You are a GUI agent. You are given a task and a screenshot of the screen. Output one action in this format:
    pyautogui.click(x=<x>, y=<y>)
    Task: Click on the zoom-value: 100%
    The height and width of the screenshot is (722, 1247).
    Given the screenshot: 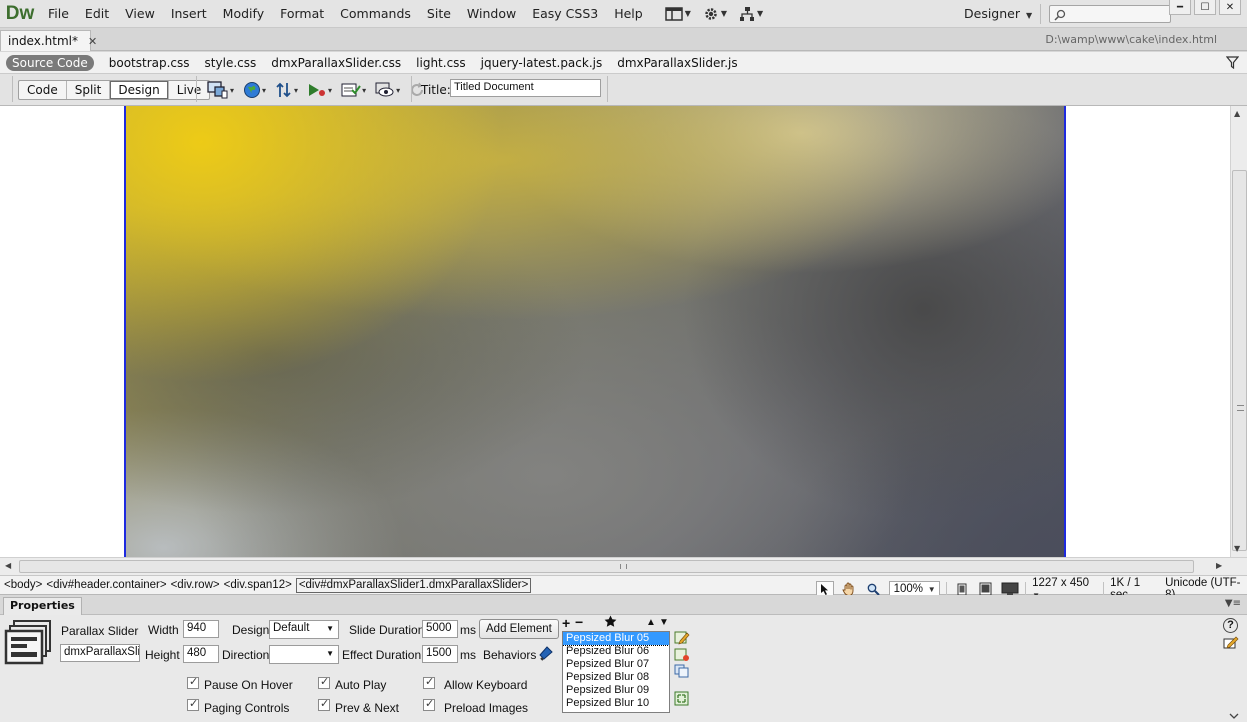 What is the action you would take?
    pyautogui.click(x=908, y=589)
    